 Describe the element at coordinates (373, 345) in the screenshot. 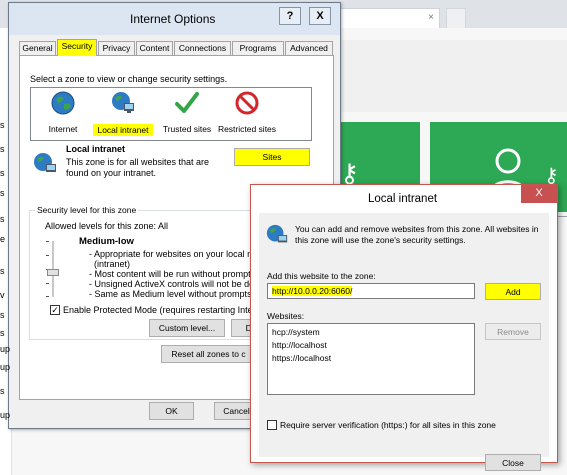

I see `list-item: http://localhost` at that location.